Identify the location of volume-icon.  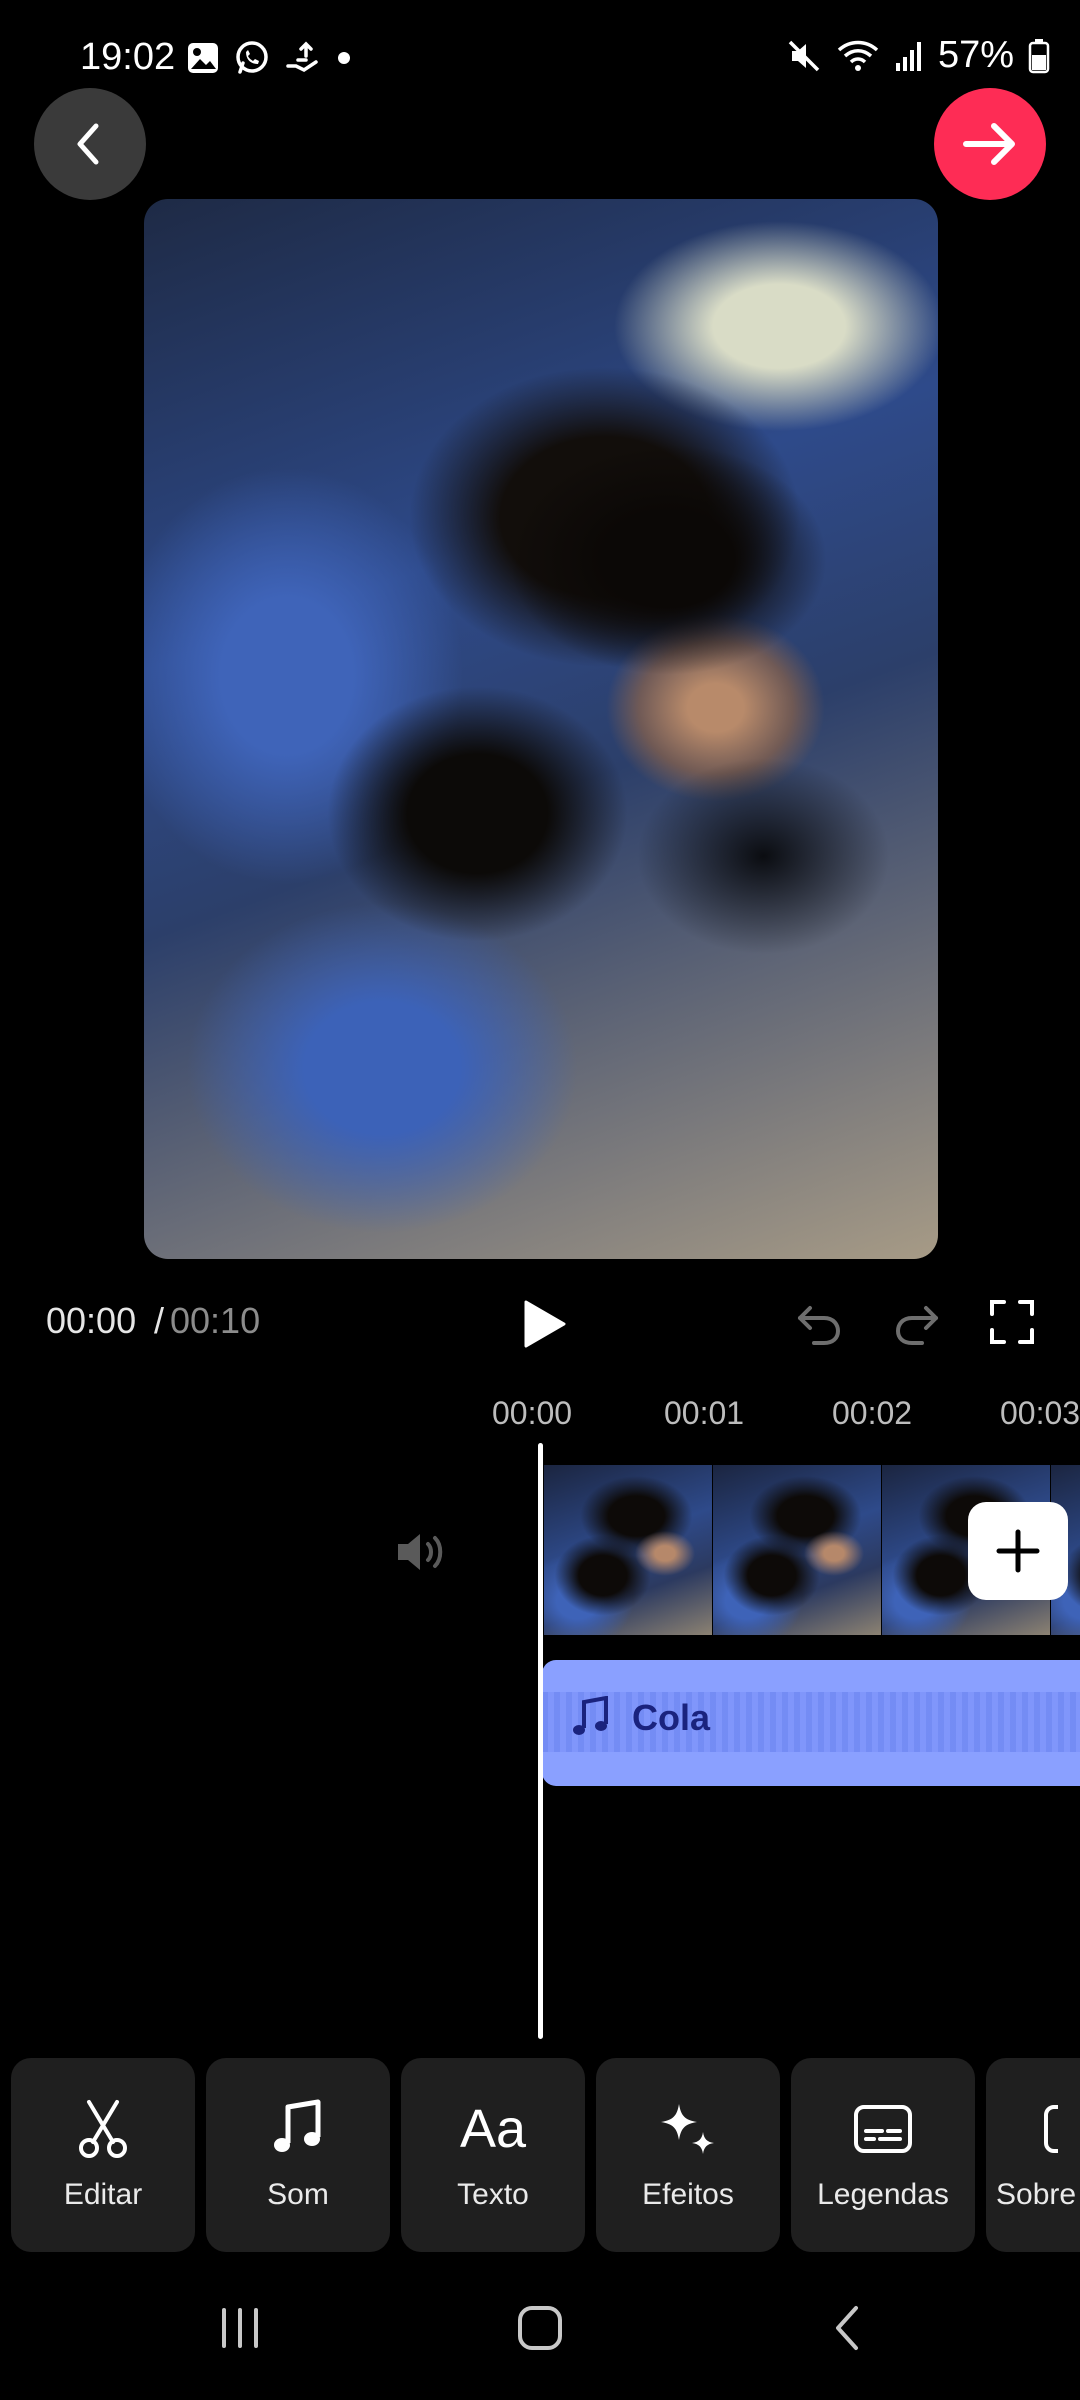
(420, 1552).